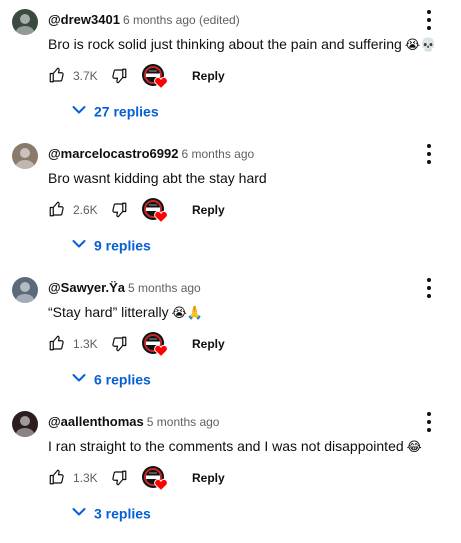  I want to click on comment-timestamp: 6 months ago (edited), so click(181, 20).